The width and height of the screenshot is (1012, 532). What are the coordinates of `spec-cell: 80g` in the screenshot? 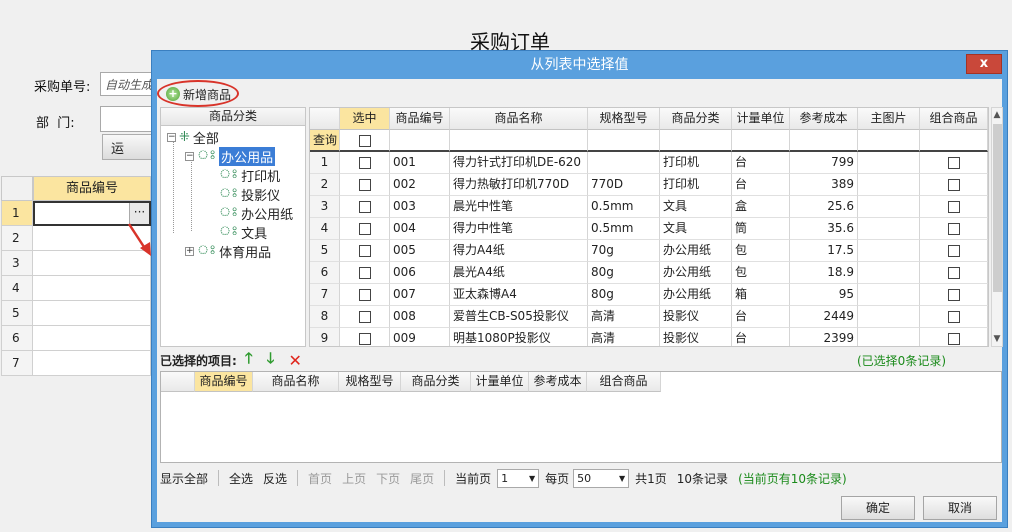 It's located at (624, 273).